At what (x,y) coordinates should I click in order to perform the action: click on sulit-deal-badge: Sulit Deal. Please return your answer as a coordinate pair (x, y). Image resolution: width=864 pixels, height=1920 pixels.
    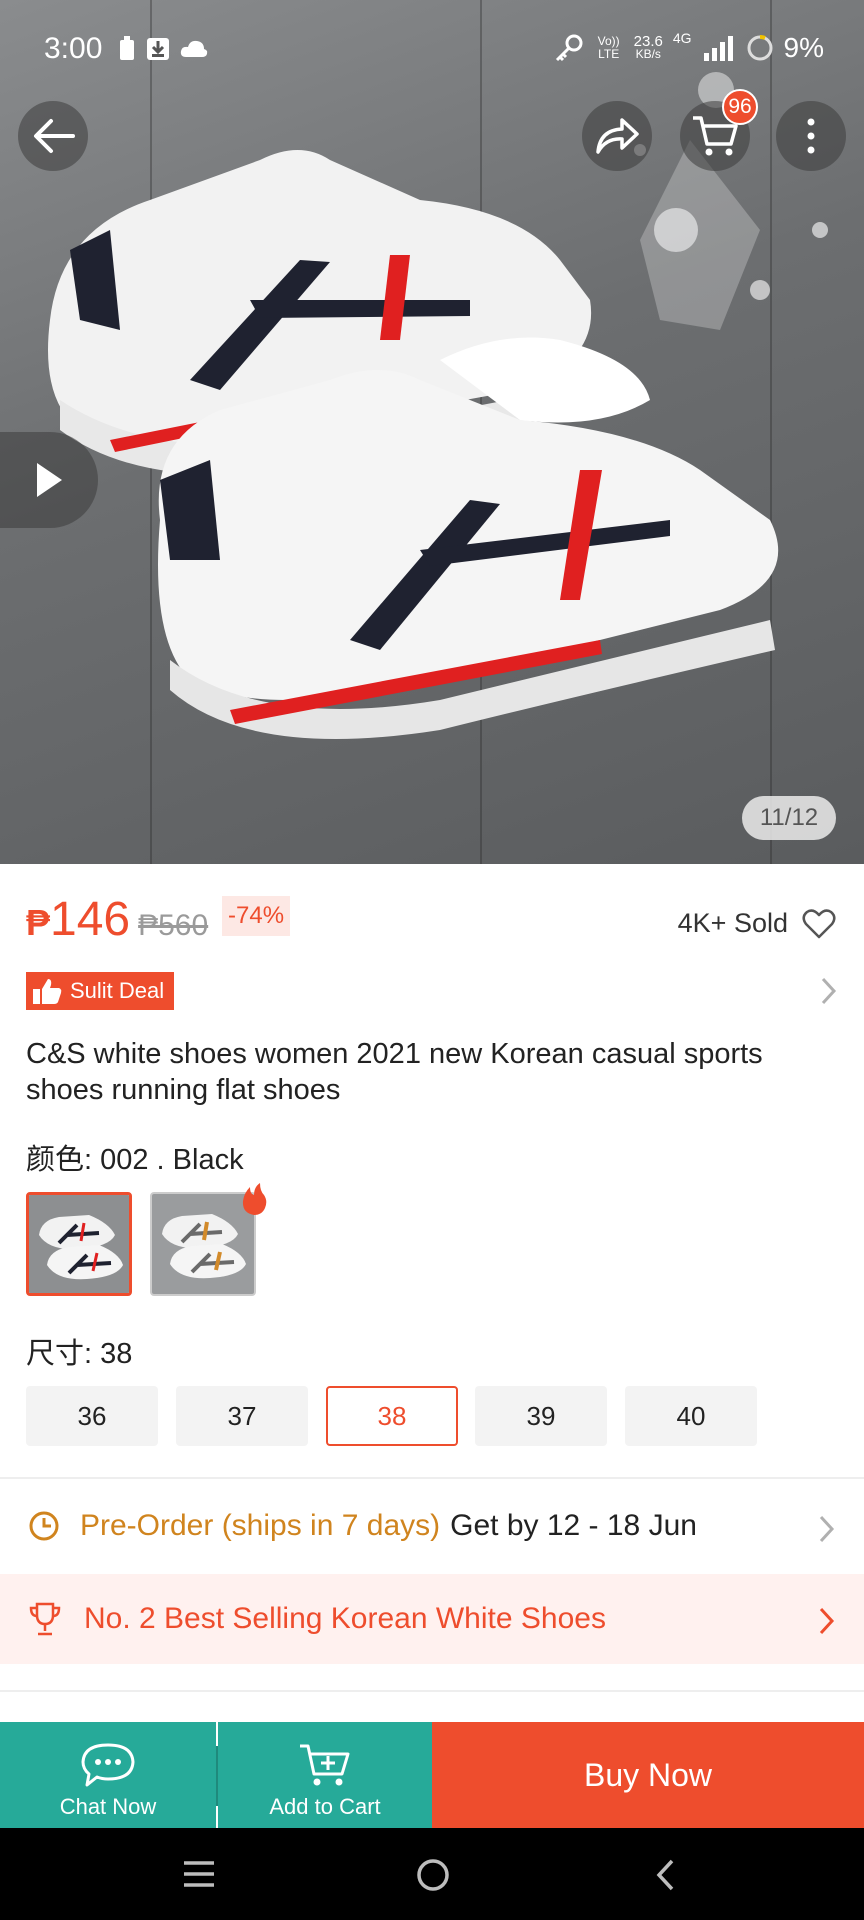
    Looking at the image, I should click on (100, 991).